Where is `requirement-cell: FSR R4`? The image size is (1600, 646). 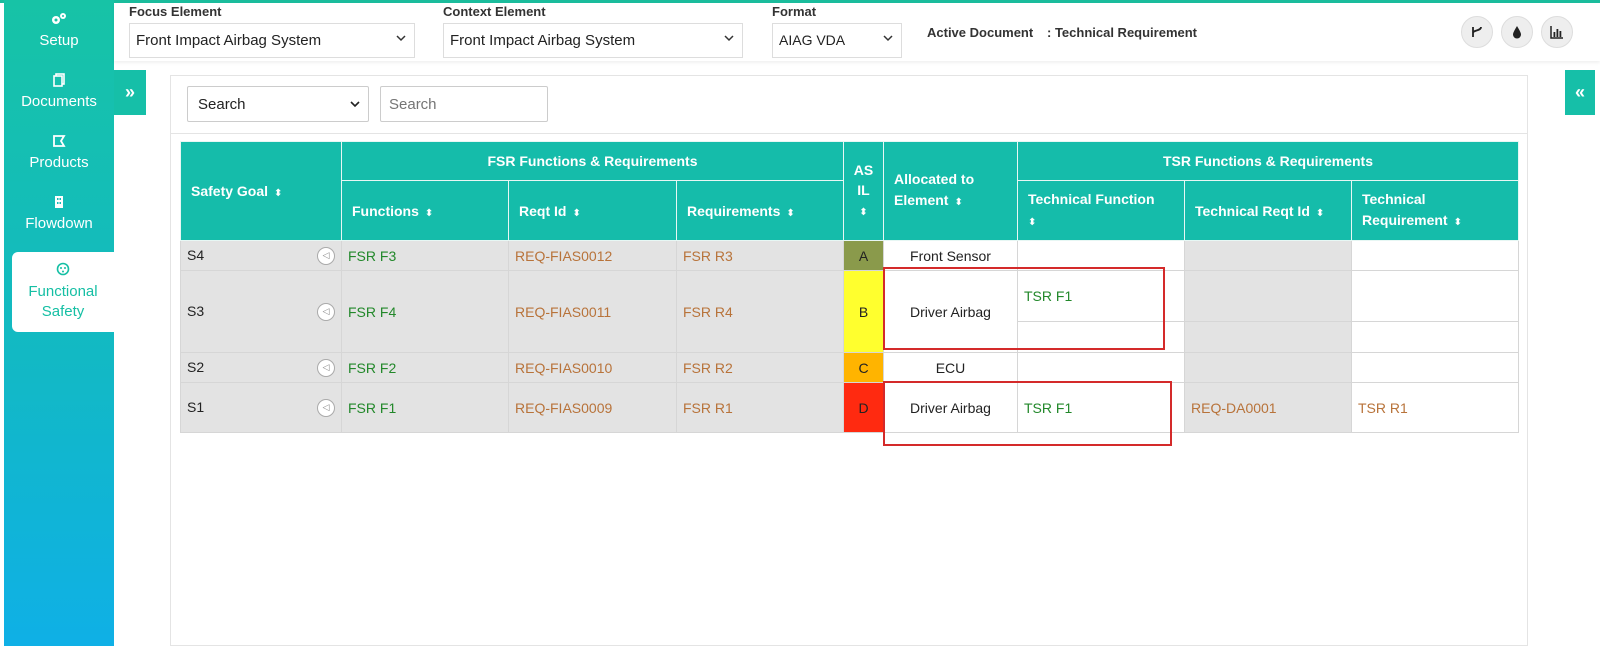
requirement-cell: FSR R4 is located at coordinates (760, 311).